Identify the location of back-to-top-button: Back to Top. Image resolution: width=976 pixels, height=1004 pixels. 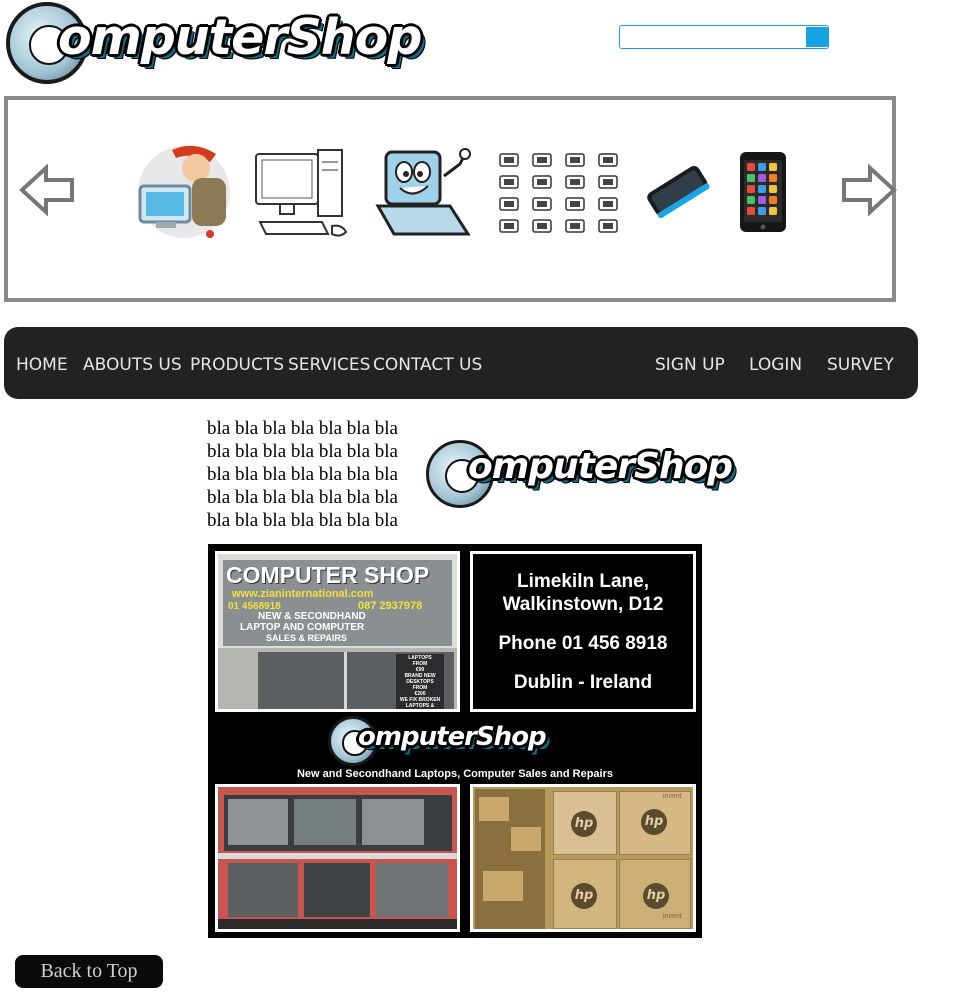
(89, 971).